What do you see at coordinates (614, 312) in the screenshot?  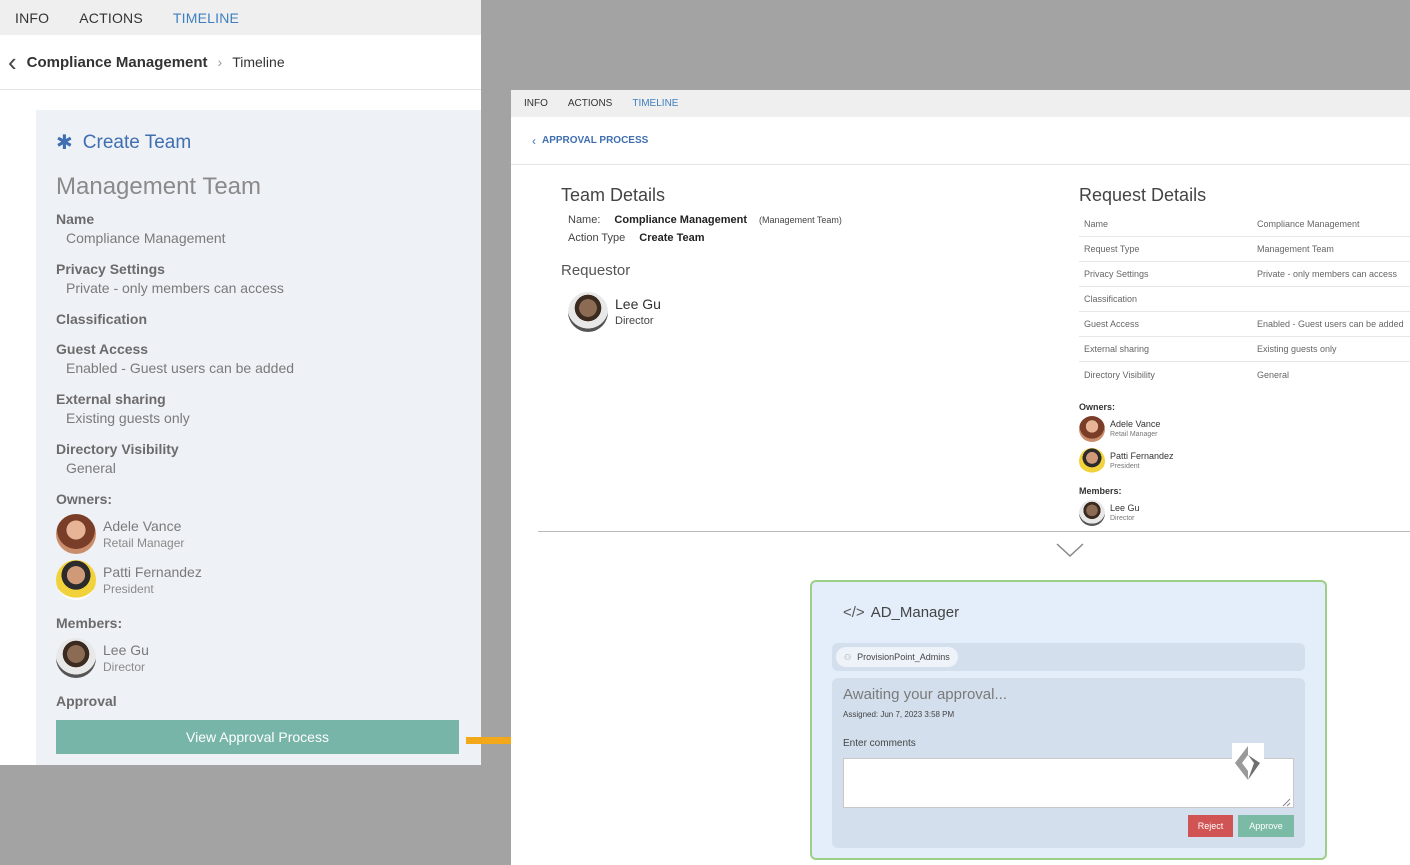 I see `requestor-item: Lee Gu Director` at bounding box center [614, 312].